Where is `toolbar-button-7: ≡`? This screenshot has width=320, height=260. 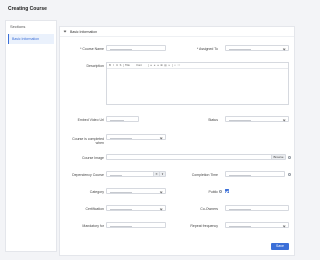 toolbar-button-7: ≡ is located at coordinates (155, 65).